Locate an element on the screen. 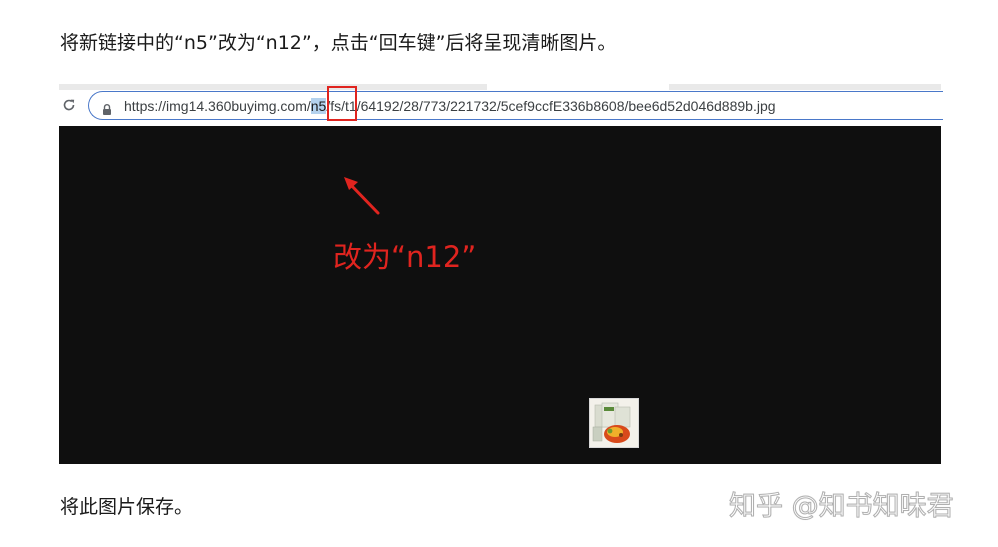 The width and height of the screenshot is (998, 547). reload-icon is located at coordinates (69, 105).